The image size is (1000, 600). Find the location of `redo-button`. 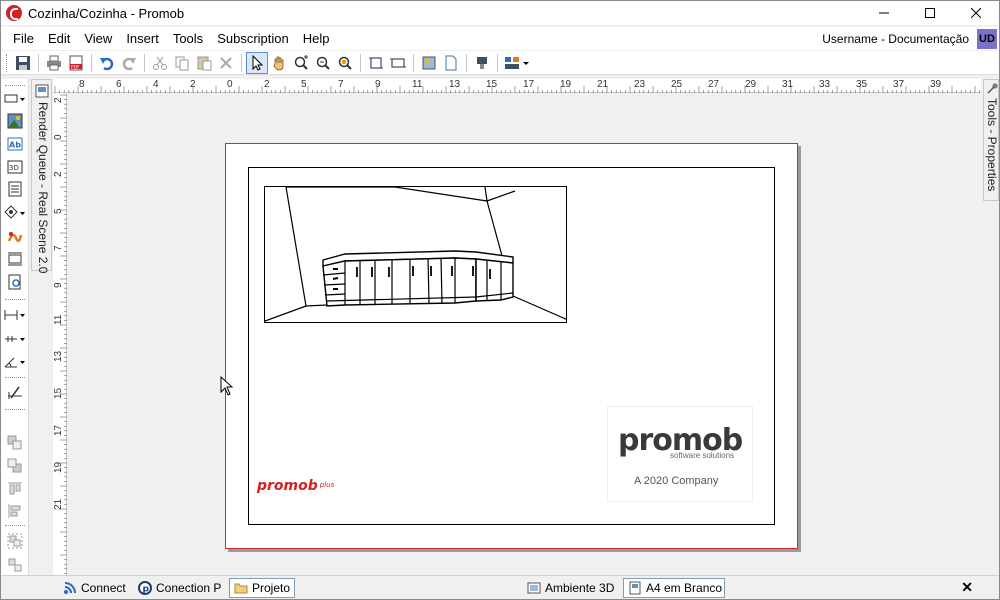

redo-button is located at coordinates (129, 63).